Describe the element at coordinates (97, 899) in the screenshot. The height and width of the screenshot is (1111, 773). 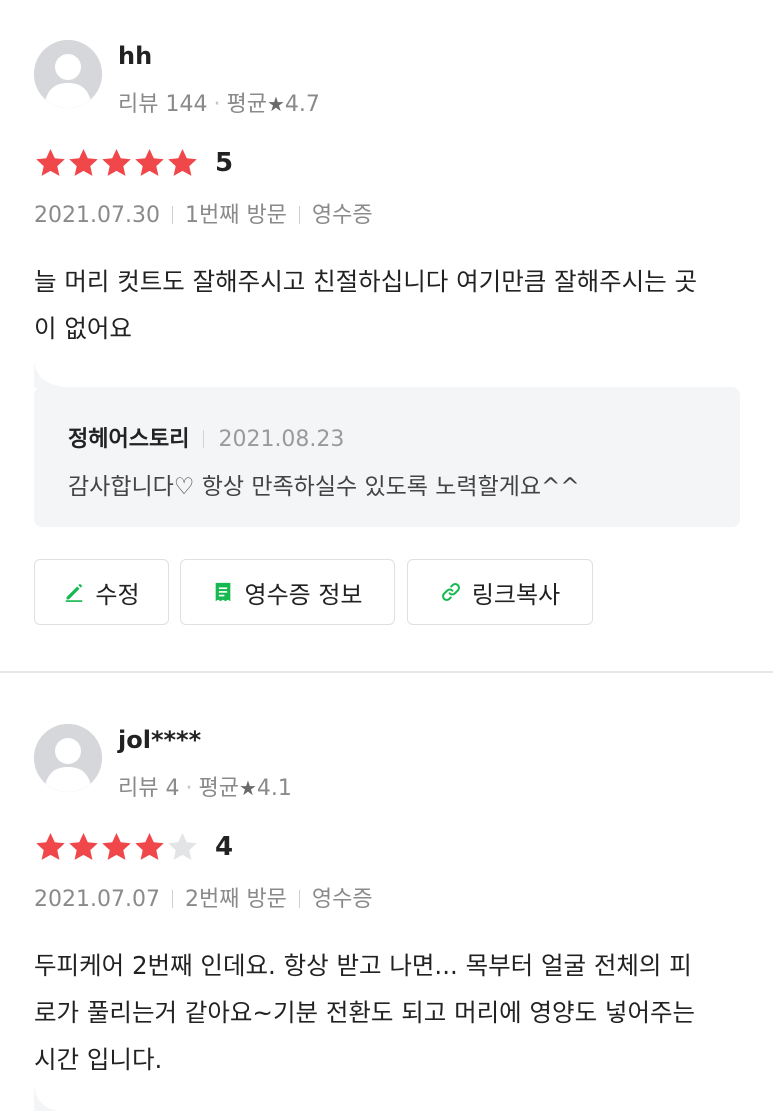
I see `visit-date: 2021.07.07` at that location.